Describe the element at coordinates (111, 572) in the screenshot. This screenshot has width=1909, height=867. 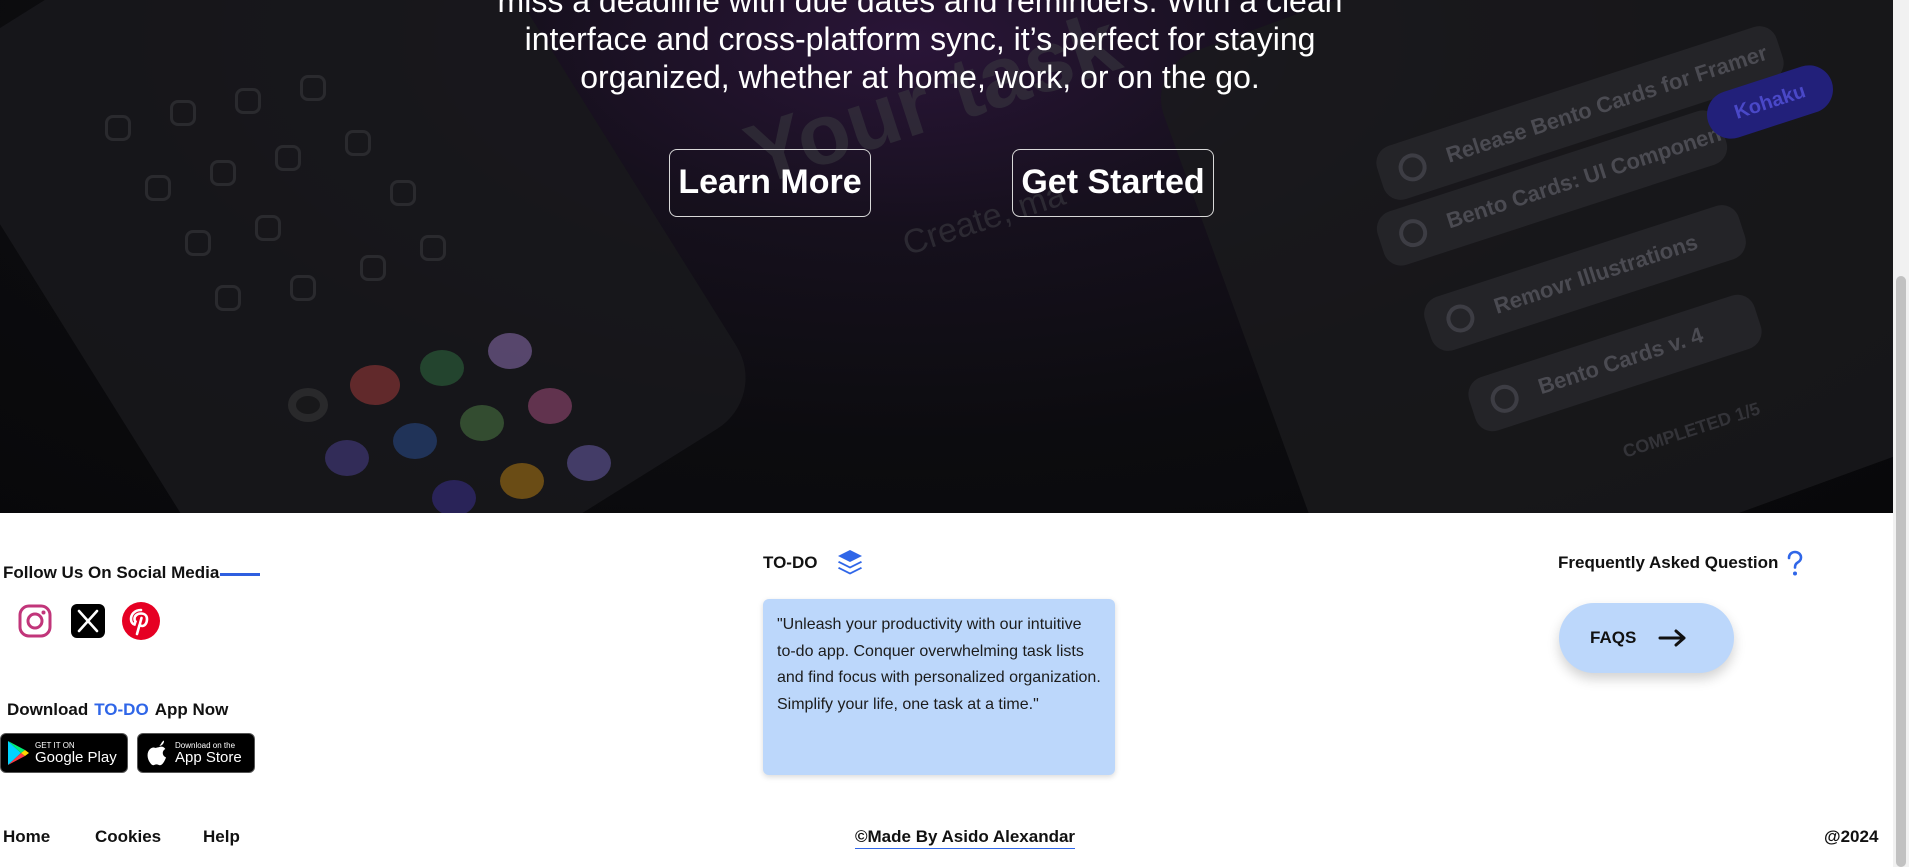
I see `follow-social-title: Follow Us On Social Media` at that location.